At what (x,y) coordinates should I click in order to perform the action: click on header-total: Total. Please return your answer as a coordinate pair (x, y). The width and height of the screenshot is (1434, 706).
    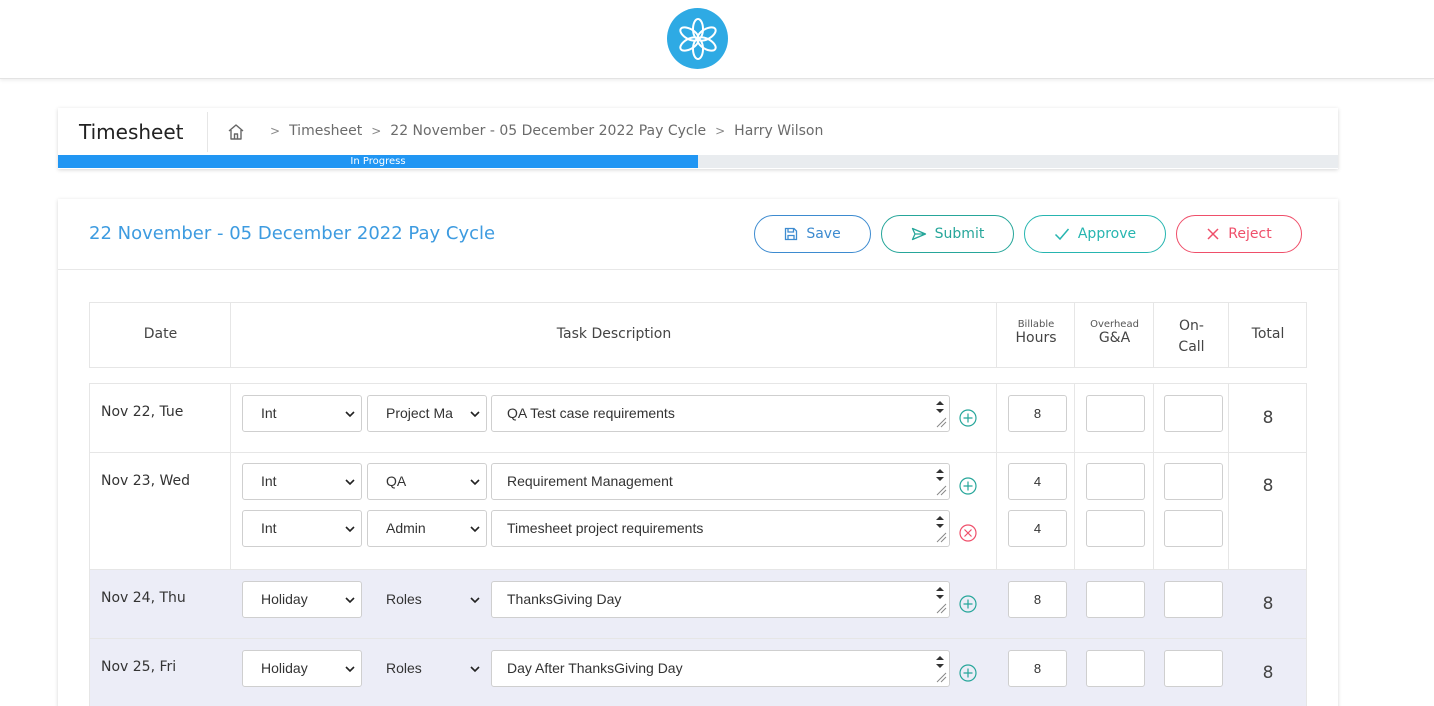
    Looking at the image, I should click on (1268, 334).